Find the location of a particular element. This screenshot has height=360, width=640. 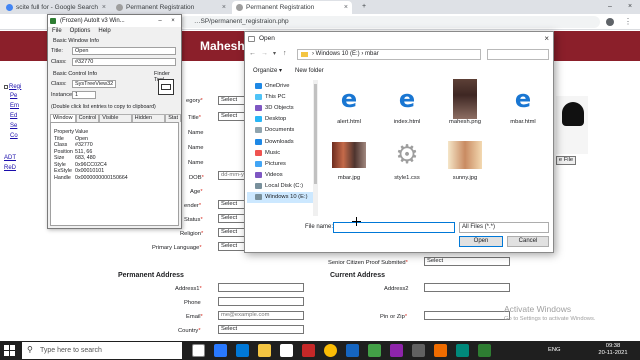

windows-start-icon is located at coordinates (10, 351).